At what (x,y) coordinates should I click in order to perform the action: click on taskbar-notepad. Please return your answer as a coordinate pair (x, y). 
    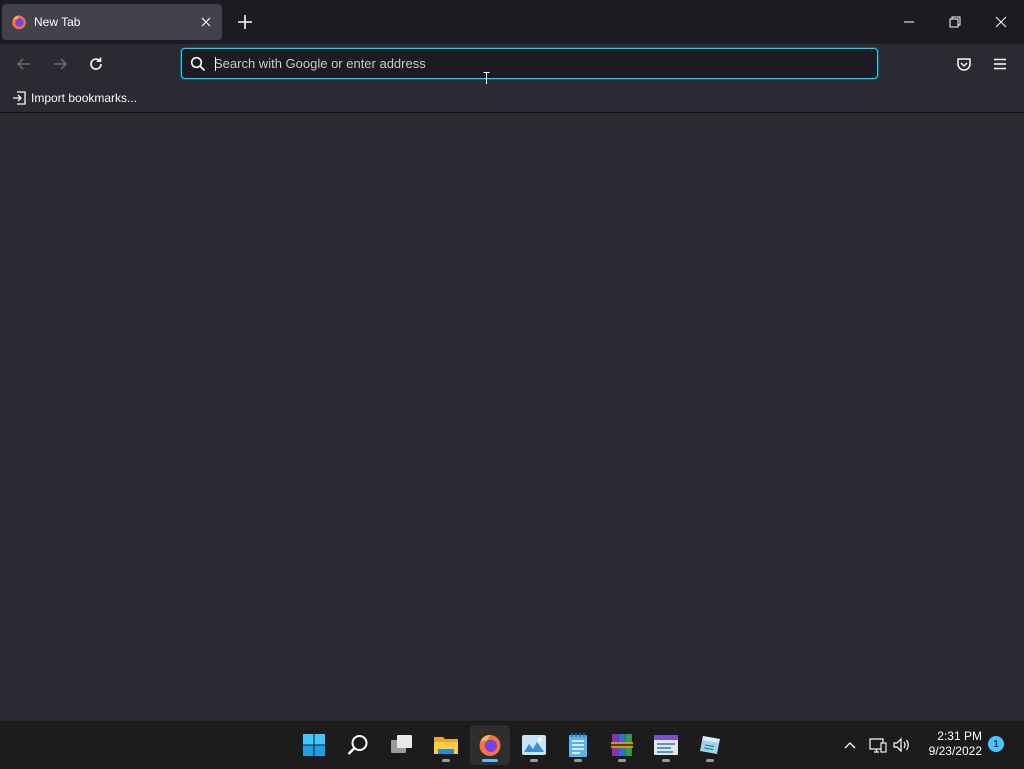
    Looking at the image, I should click on (578, 745).